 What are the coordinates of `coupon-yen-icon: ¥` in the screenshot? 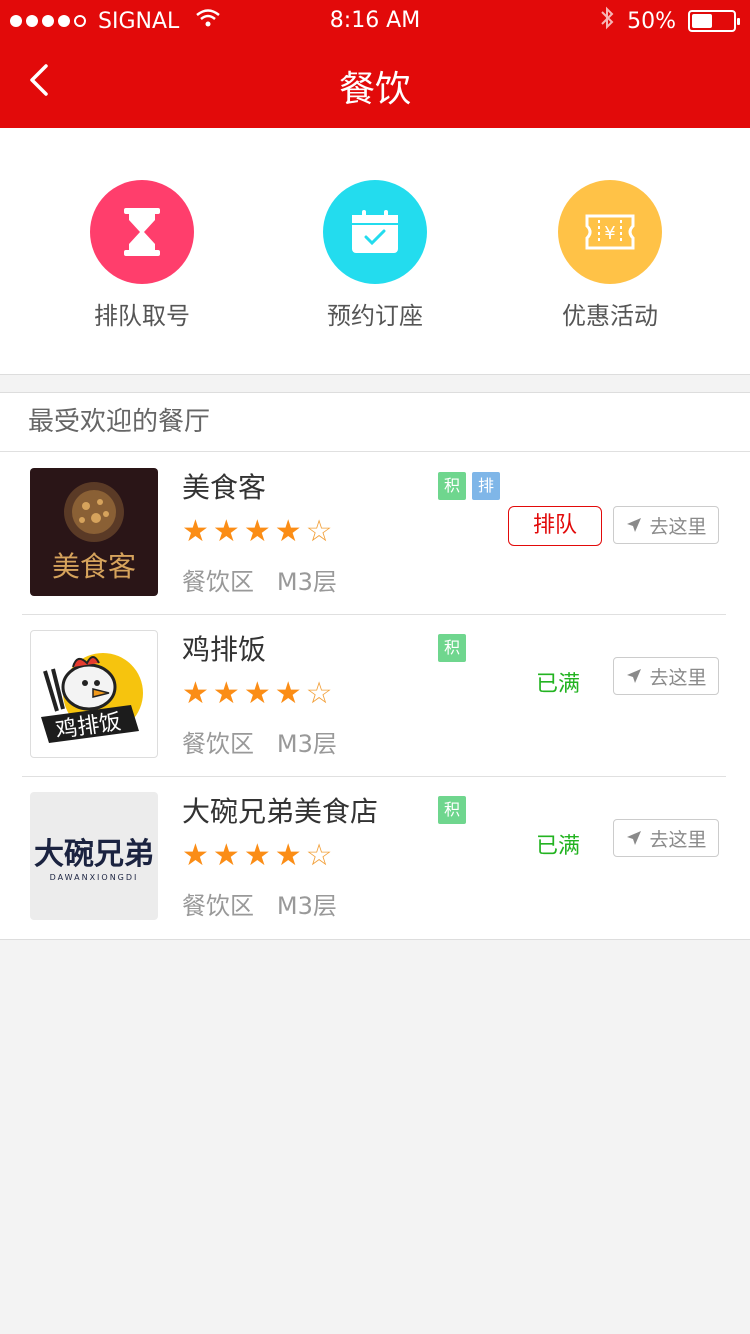 It's located at (610, 232).